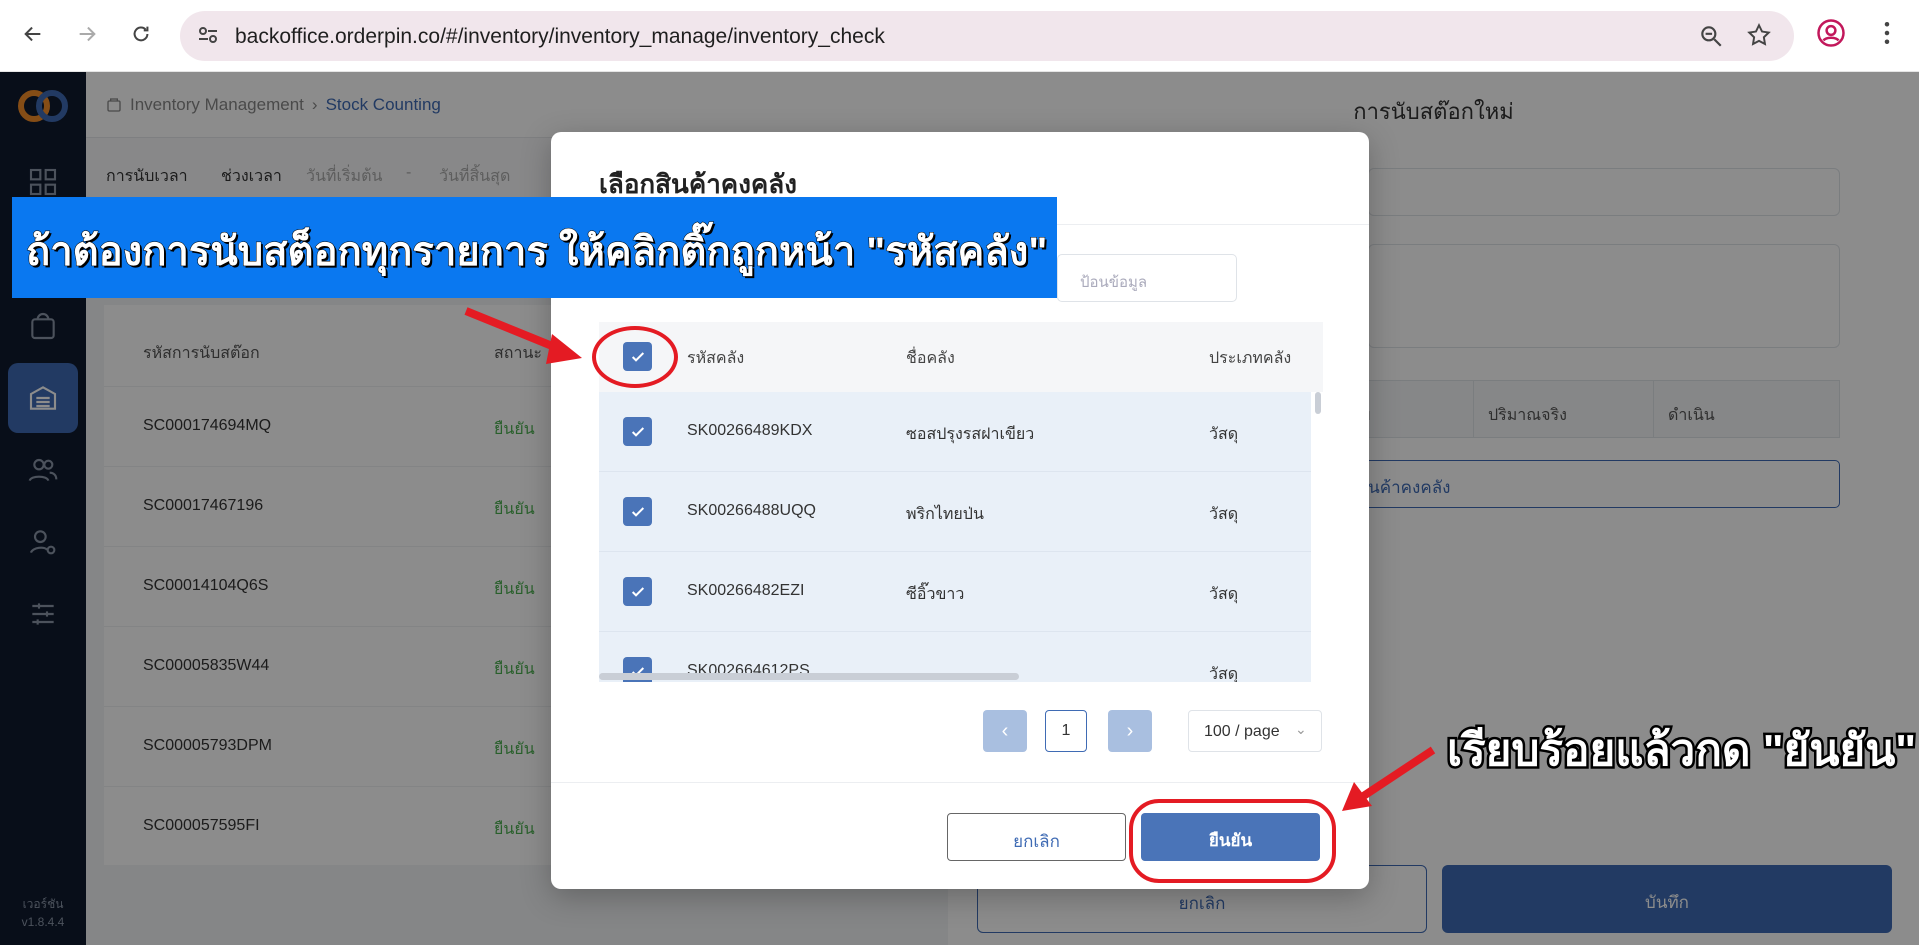  I want to click on arrow-to-checkbox, so click(514, 330).